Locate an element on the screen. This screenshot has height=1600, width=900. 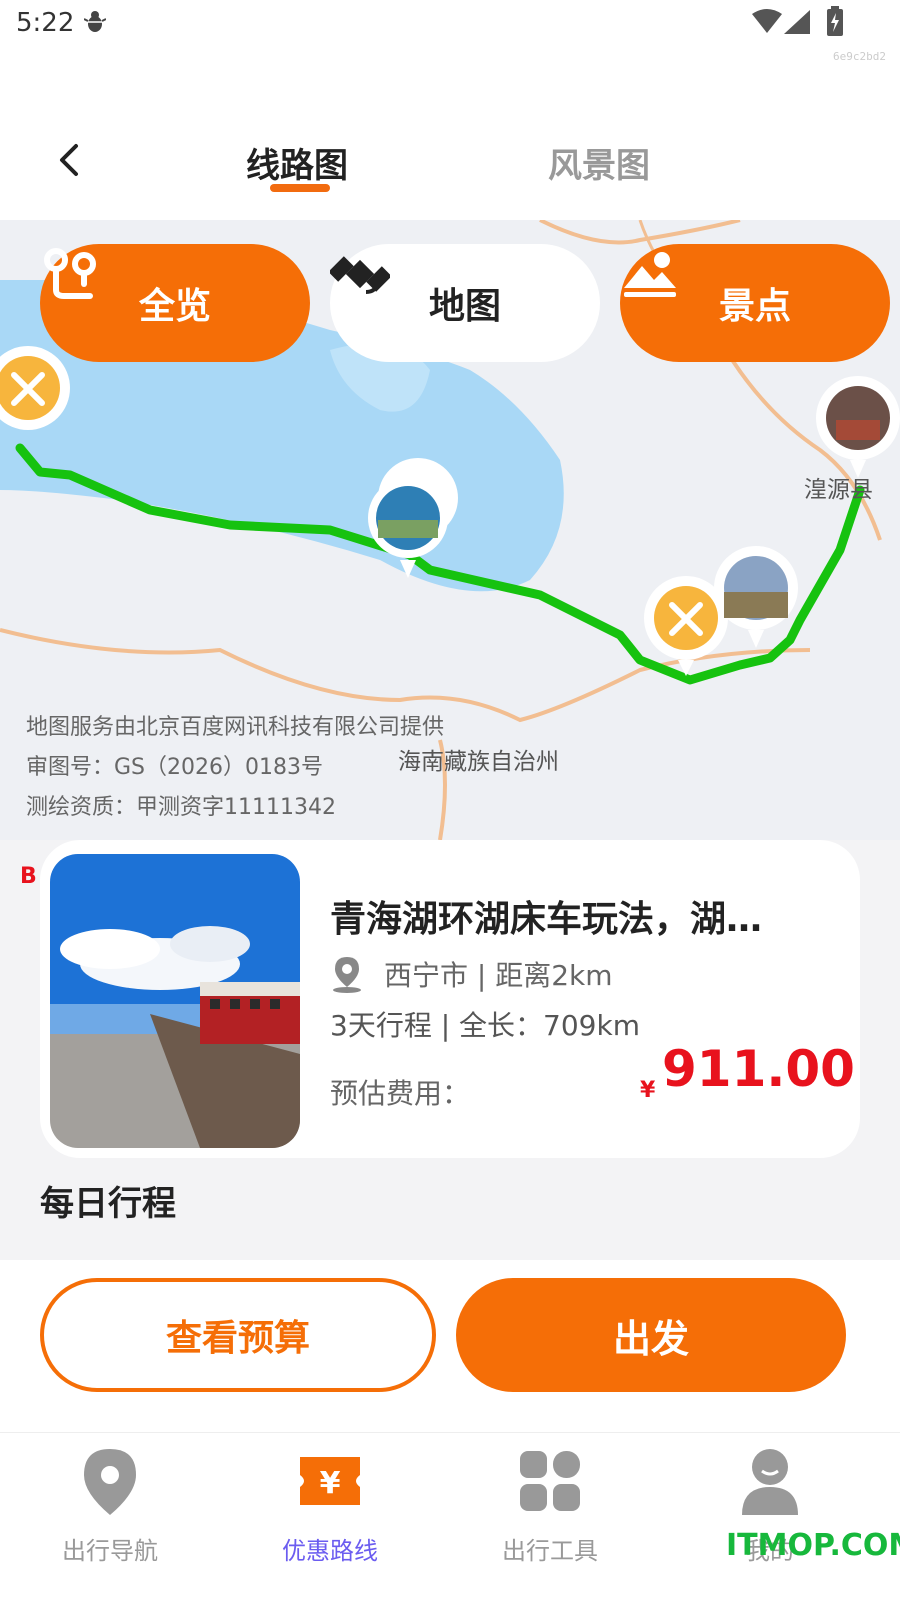
bottom-nav: 出行导航 ¥ 优惠路线 出行工具 我的 is located at coordinates (450, 1516).